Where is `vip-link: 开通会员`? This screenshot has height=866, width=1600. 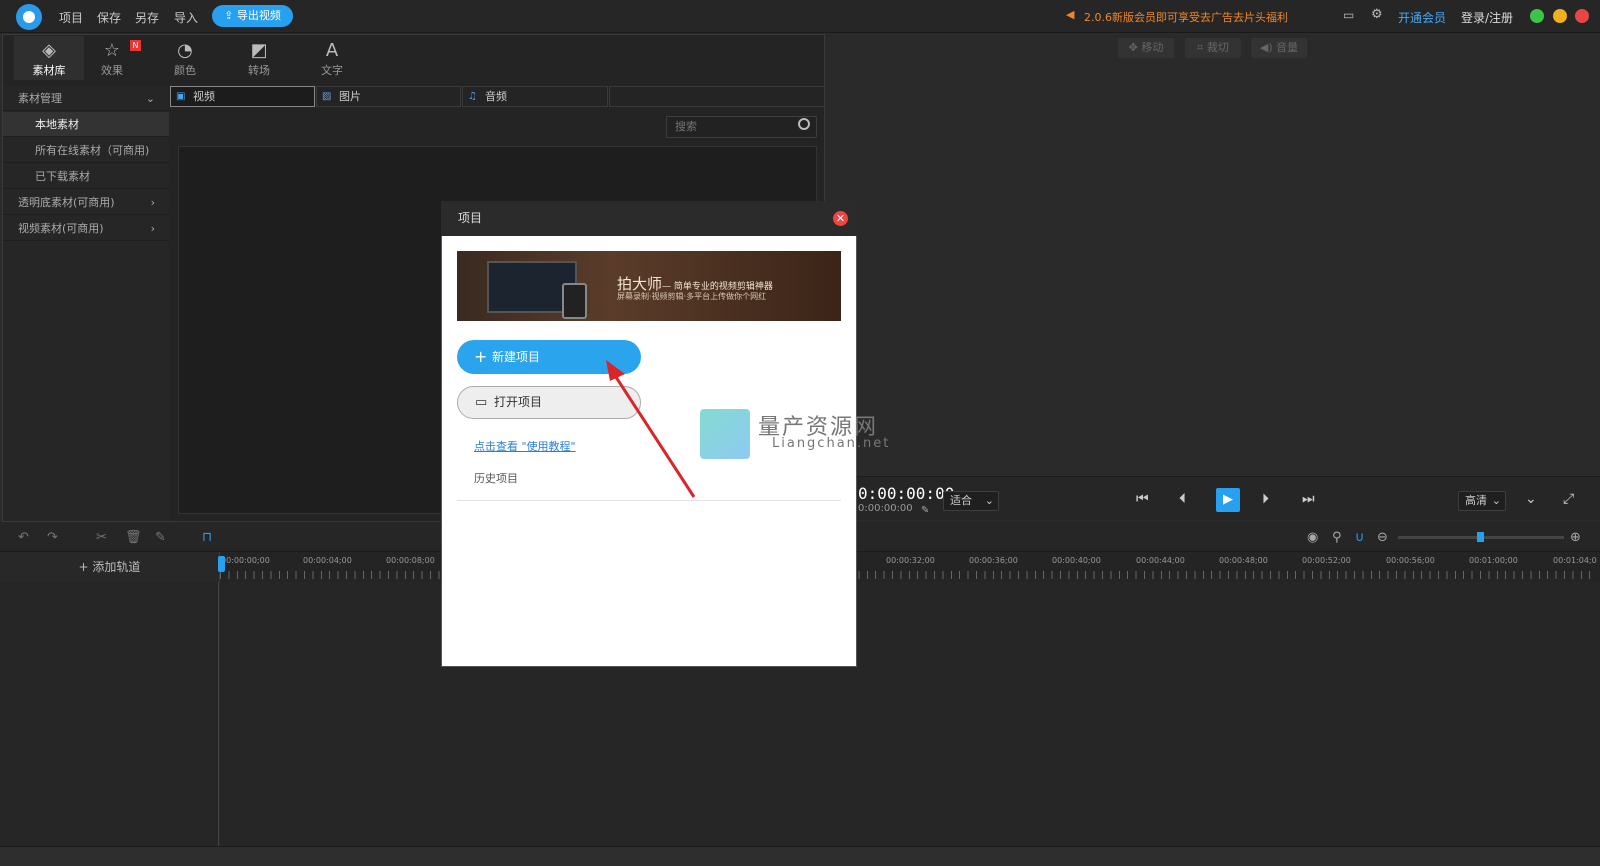
vip-link: 开通会员 is located at coordinates (1422, 17).